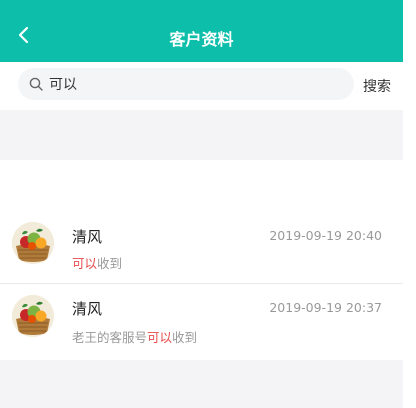 The image size is (416, 408). I want to click on message-preview: 老王的客服号可以收到, so click(134, 336).